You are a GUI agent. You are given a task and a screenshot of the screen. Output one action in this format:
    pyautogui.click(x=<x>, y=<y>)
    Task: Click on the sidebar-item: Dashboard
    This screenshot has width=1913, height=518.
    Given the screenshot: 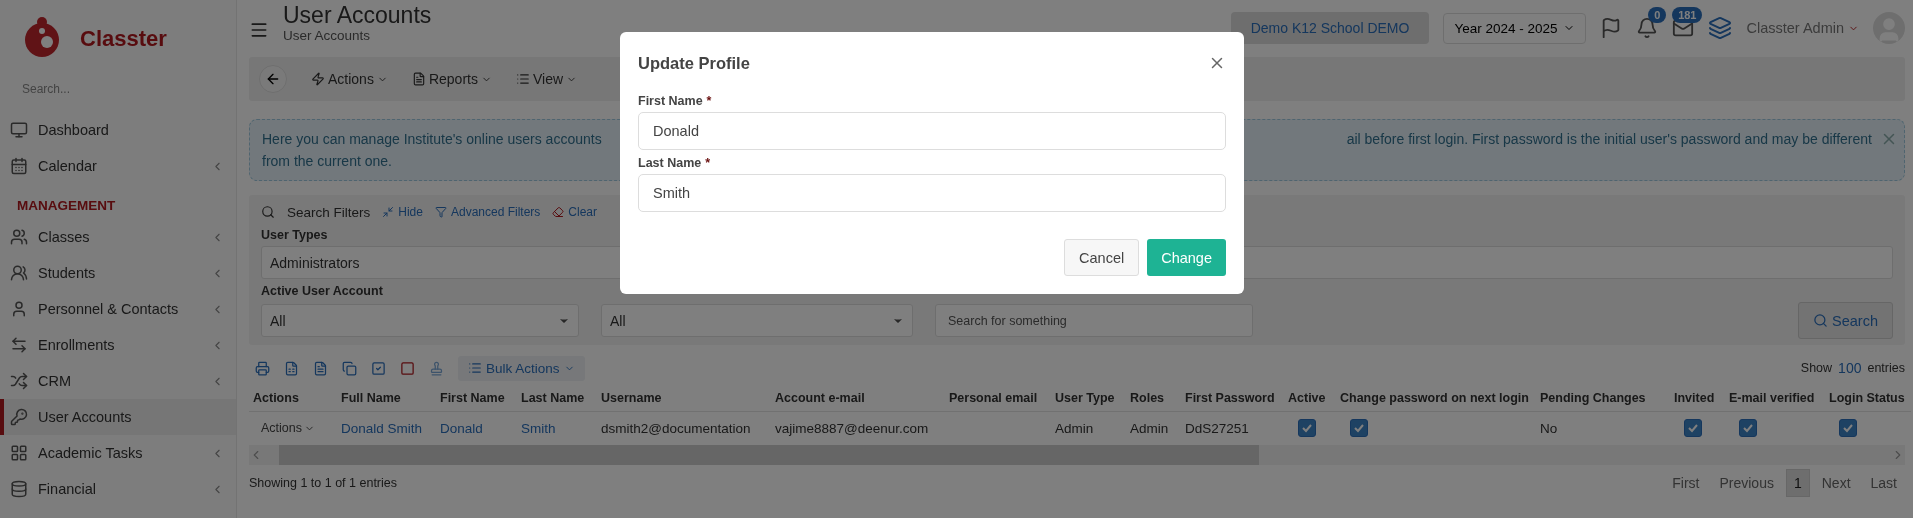 What is the action you would take?
    pyautogui.click(x=118, y=130)
    